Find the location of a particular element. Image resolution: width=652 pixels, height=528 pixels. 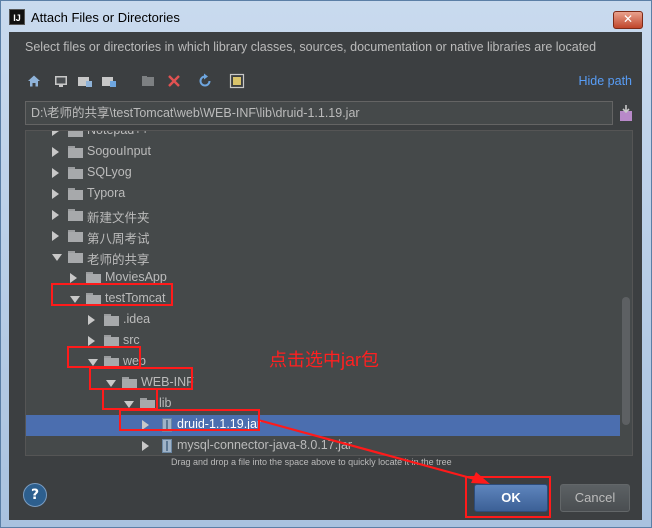

annotation-arrow is located at coordinates (373, 451).